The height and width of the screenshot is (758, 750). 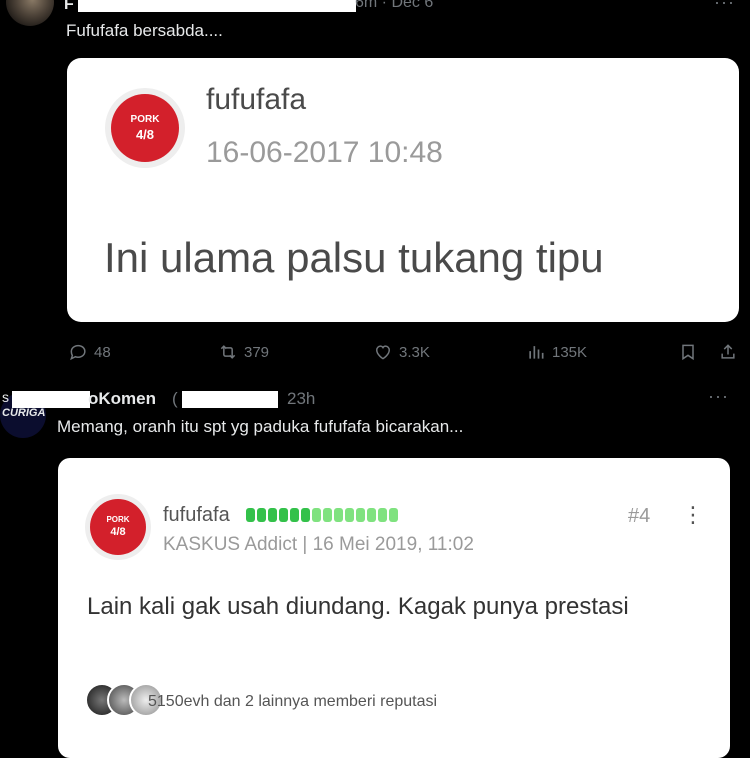 I want to click on post-datetime: 16-06-2017 10:48, so click(x=324, y=152).